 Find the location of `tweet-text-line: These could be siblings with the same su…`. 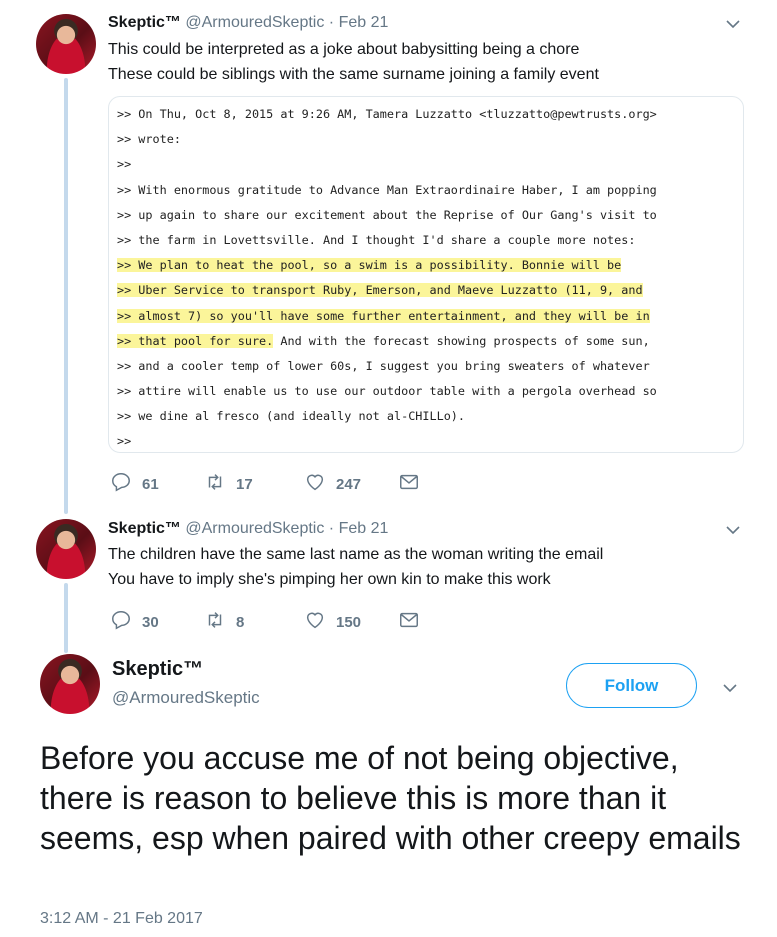

tweet-text-line: These could be siblings with the same su… is located at coordinates (353, 74).